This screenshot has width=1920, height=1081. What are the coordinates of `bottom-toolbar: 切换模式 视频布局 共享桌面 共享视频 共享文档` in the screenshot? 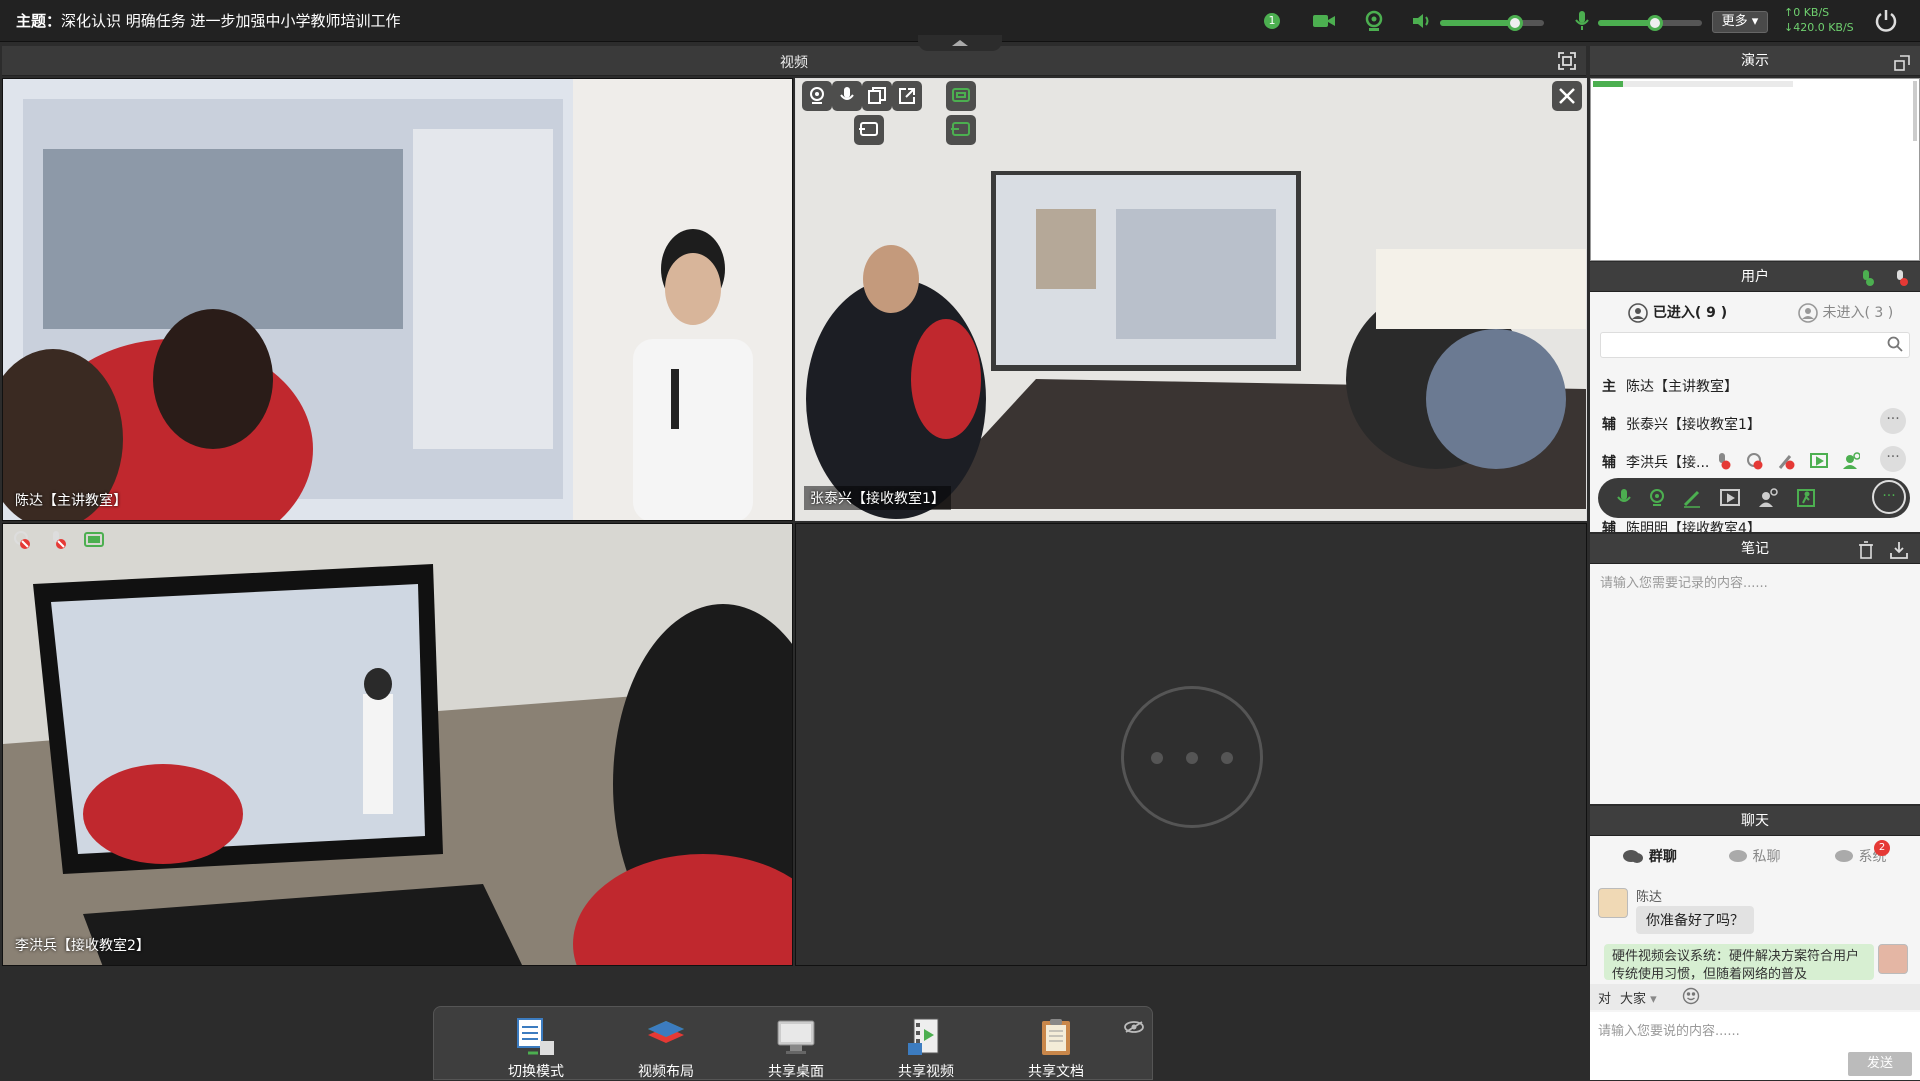 It's located at (793, 1043).